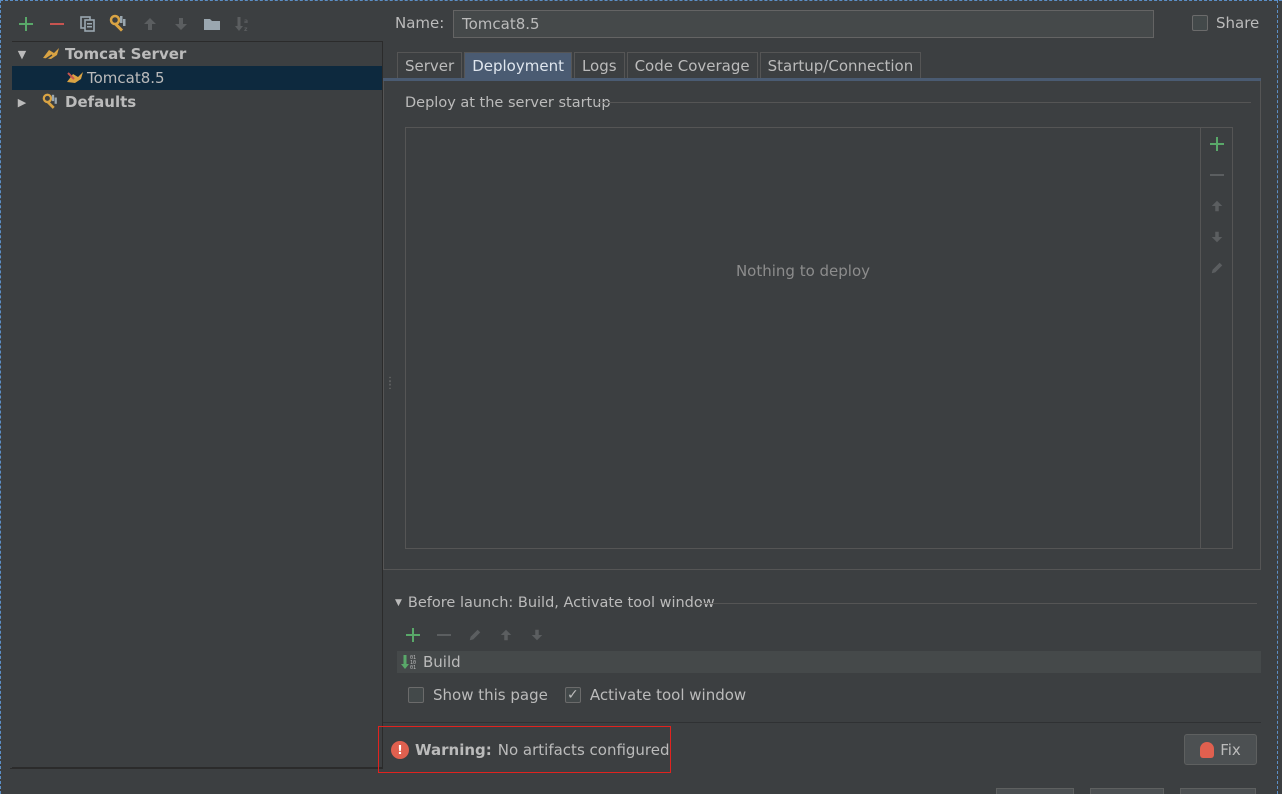 The width and height of the screenshot is (1282, 794). Describe the element at coordinates (197, 102) in the screenshot. I see `tree-group-defaults: ▶ Defaults` at that location.